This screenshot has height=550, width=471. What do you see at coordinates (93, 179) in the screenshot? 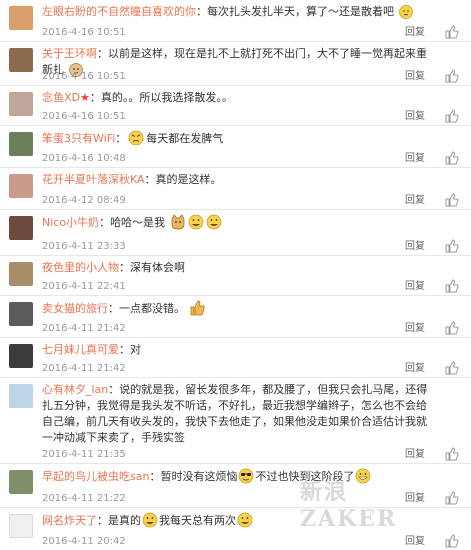
I see `username-link: 花开半夏叶落深秋KA` at bounding box center [93, 179].